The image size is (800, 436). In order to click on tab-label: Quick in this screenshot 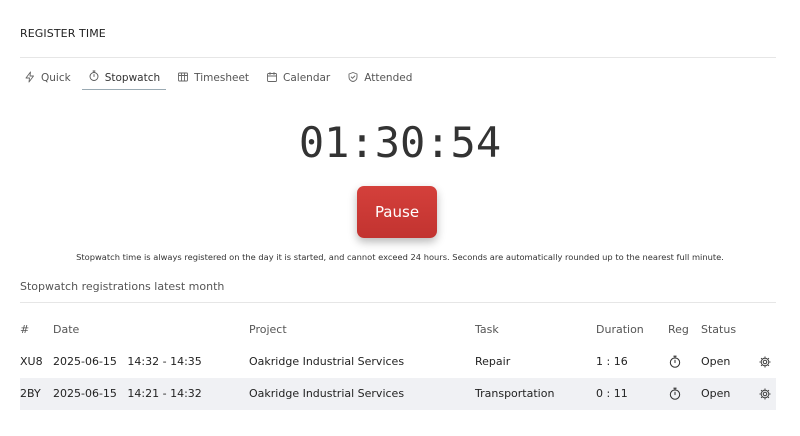, I will do `click(56, 78)`.